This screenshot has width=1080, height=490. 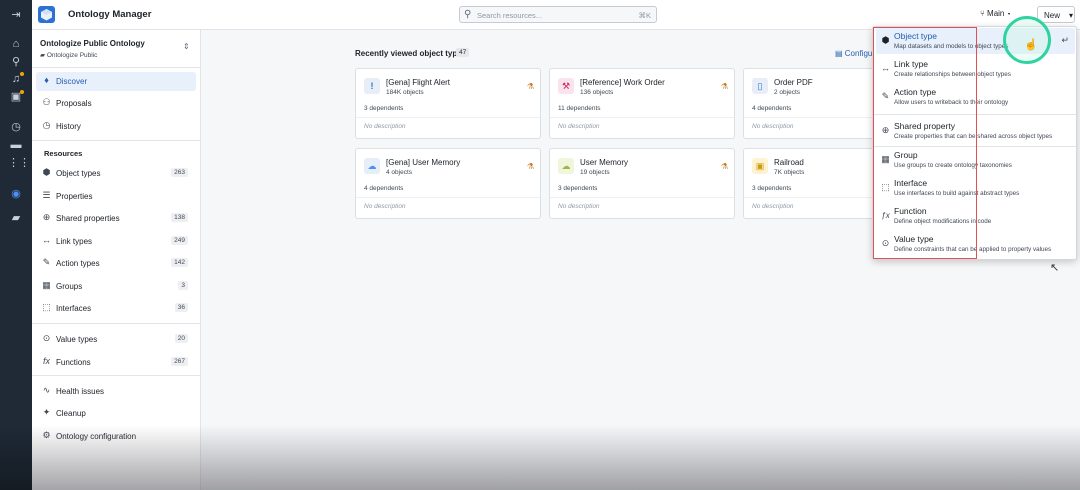 What do you see at coordinates (16, 145) in the screenshot?
I see `files-icon: ▬` at bounding box center [16, 145].